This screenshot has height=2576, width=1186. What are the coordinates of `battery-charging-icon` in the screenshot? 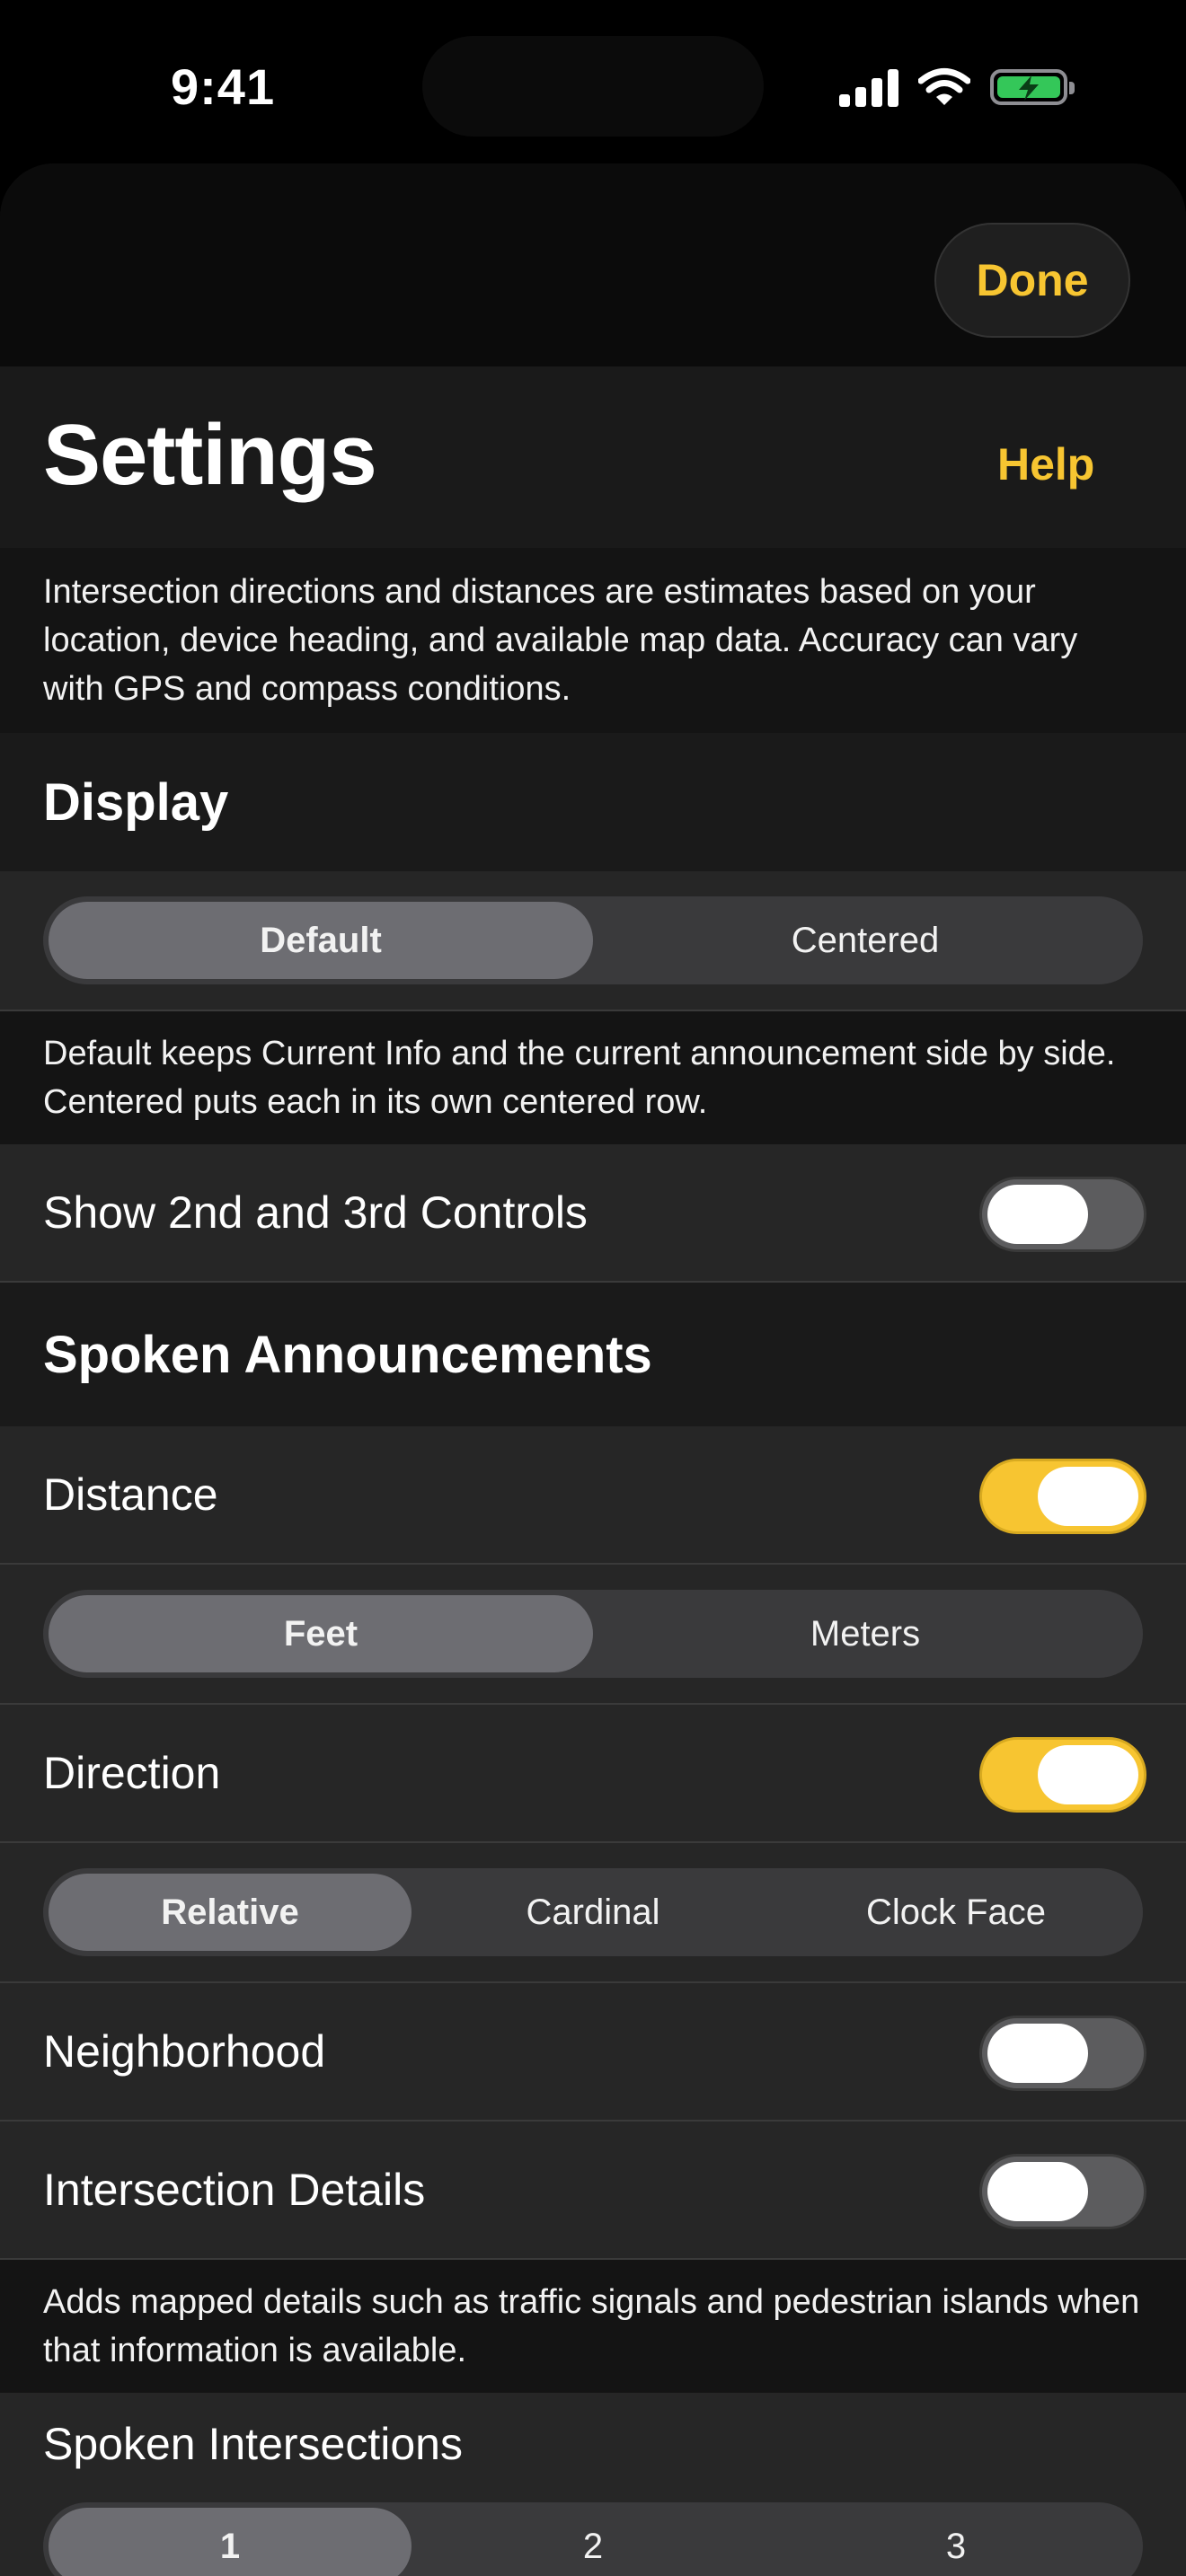 It's located at (1032, 87).